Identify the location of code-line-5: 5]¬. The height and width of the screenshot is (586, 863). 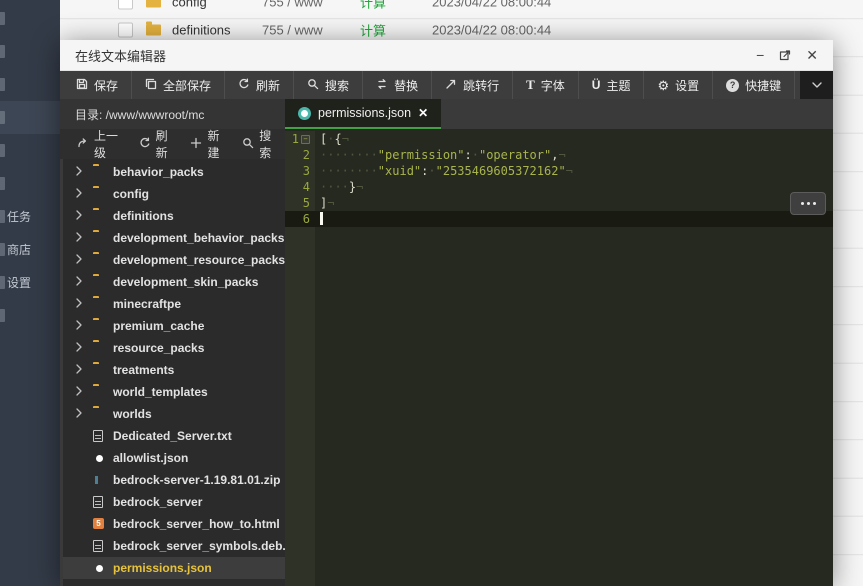
(559, 203).